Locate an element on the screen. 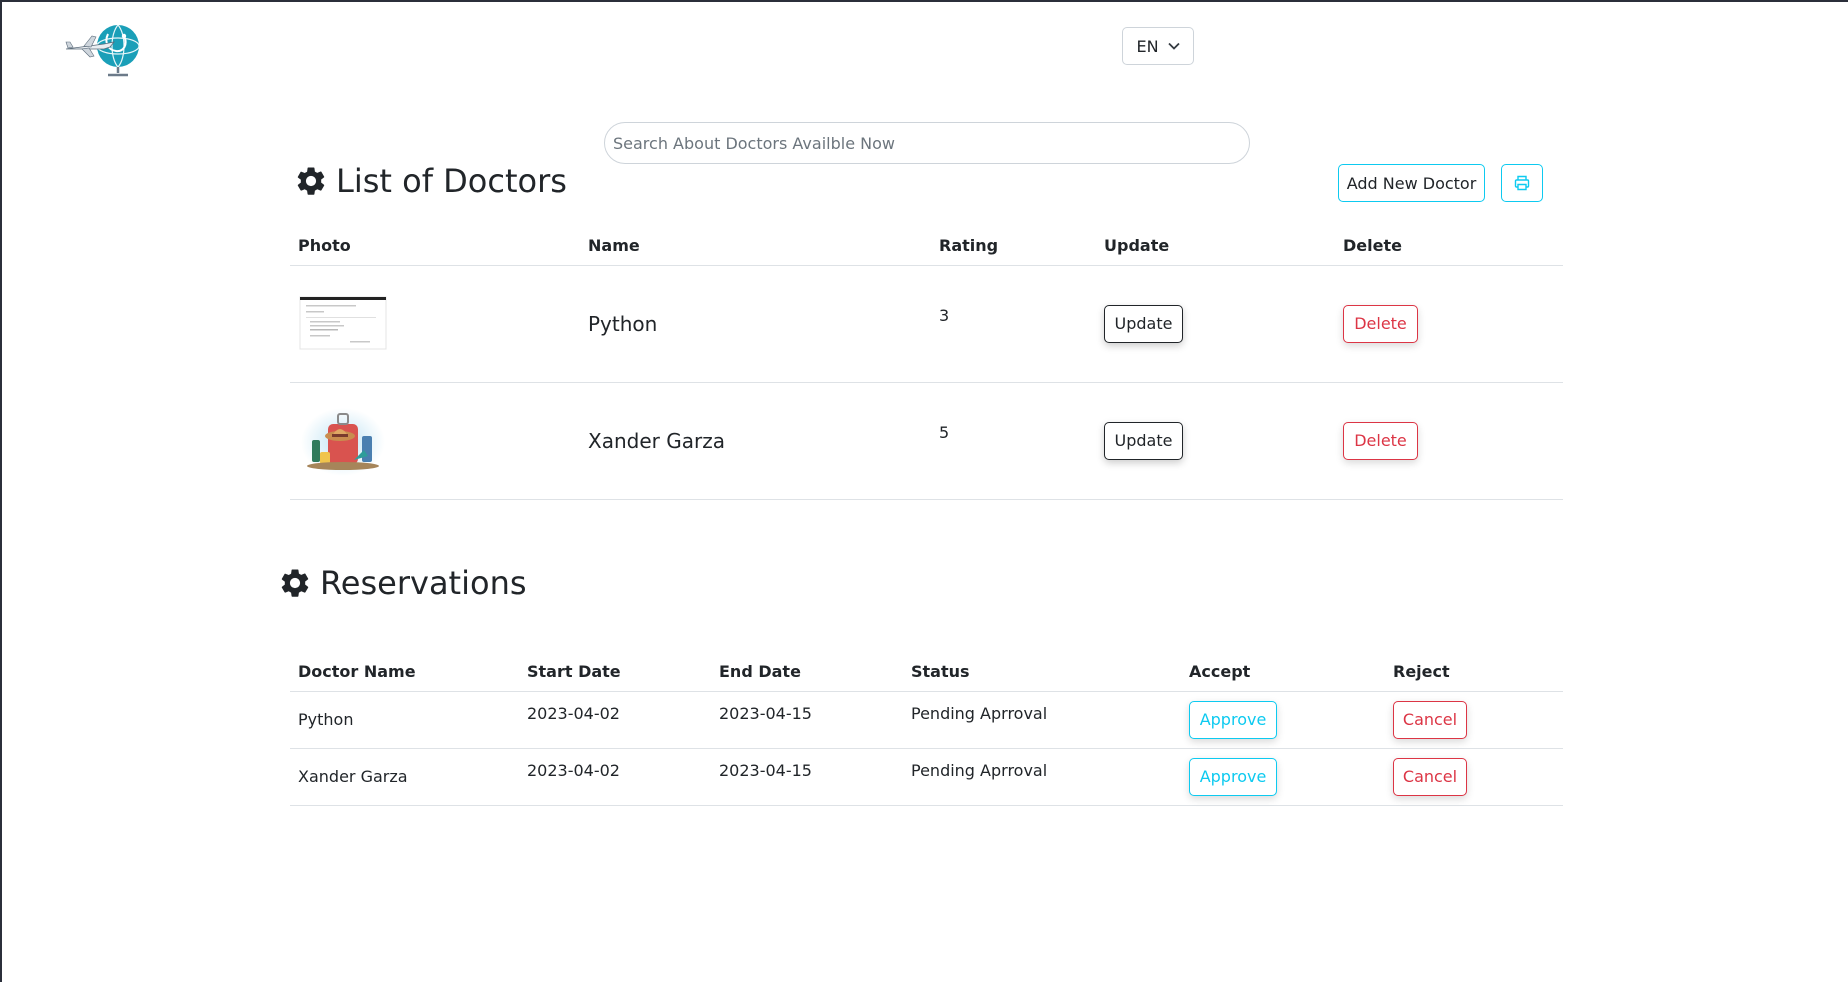 The width and height of the screenshot is (1848, 982). column-header: Delete is located at coordinates (1372, 245).